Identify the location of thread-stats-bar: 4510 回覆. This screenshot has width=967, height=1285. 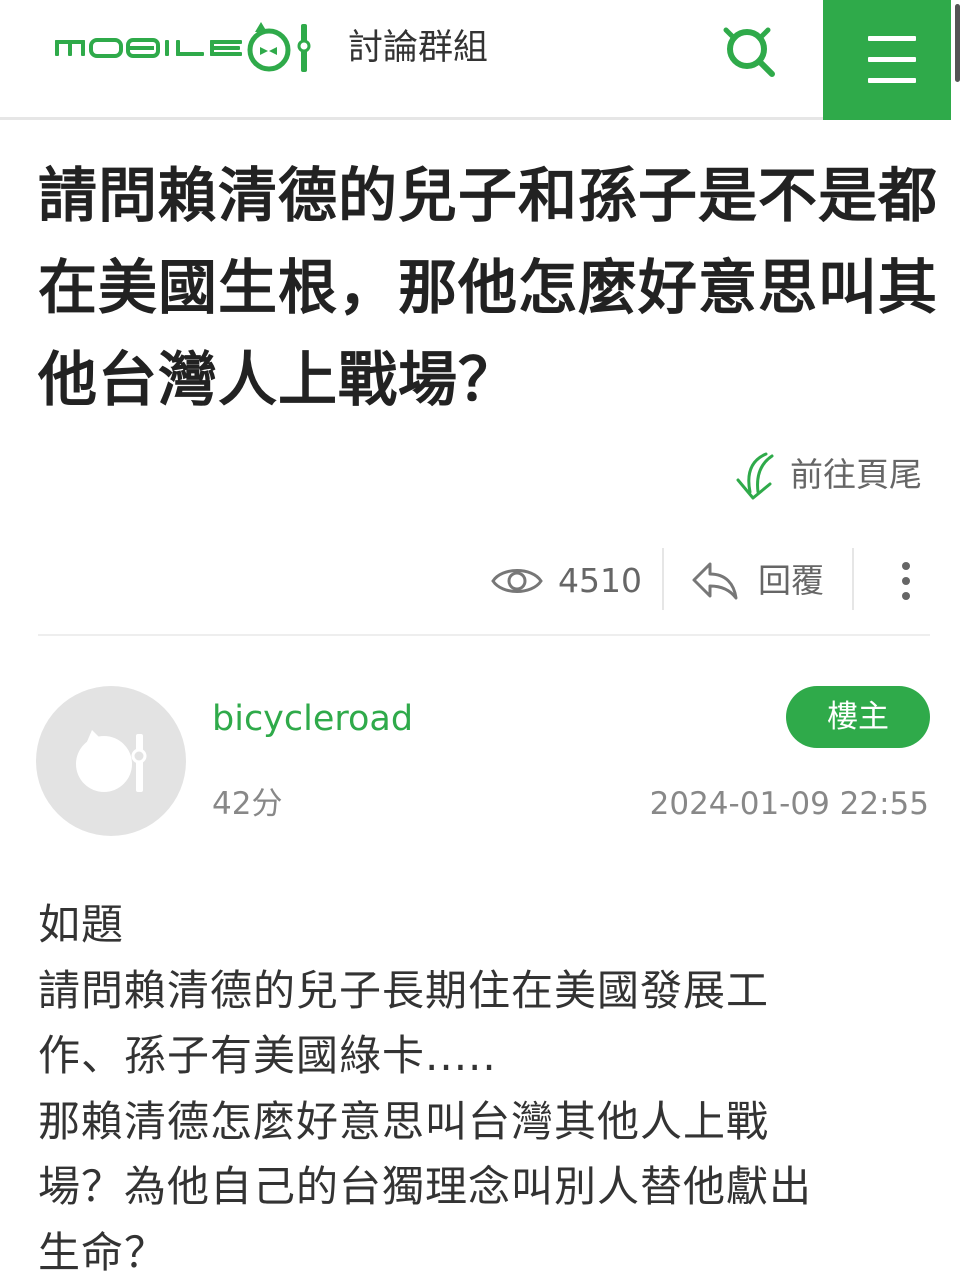
(483, 581).